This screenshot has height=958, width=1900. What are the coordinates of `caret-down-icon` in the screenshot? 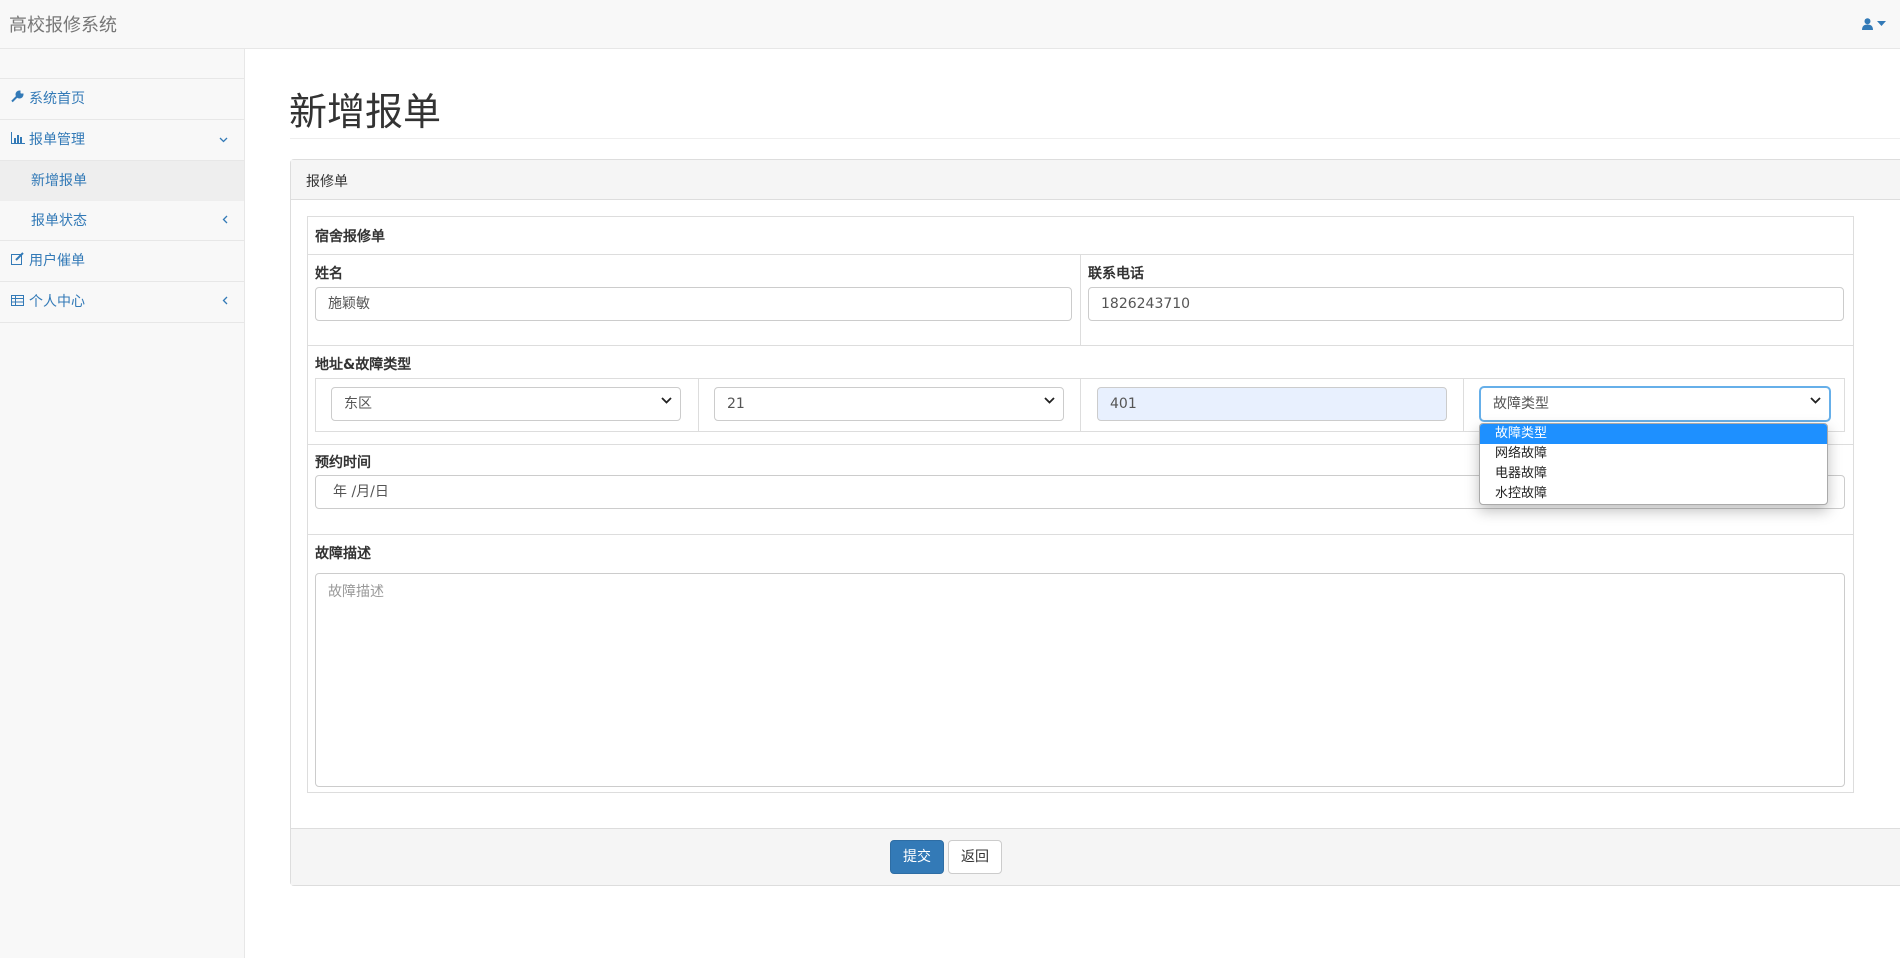 It's located at (1881, 23).